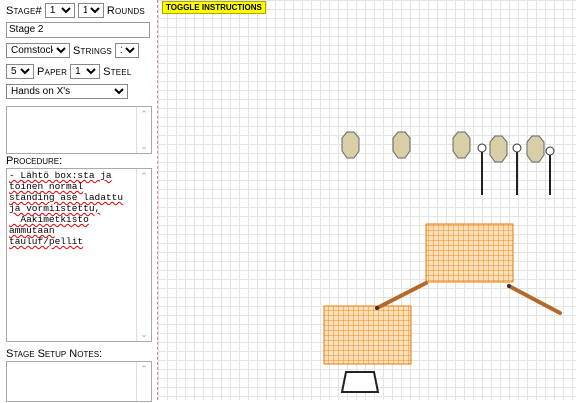 The width and height of the screenshot is (576, 403). What do you see at coordinates (59, 10) in the screenshot?
I see `stage-number-select: 1` at bounding box center [59, 10].